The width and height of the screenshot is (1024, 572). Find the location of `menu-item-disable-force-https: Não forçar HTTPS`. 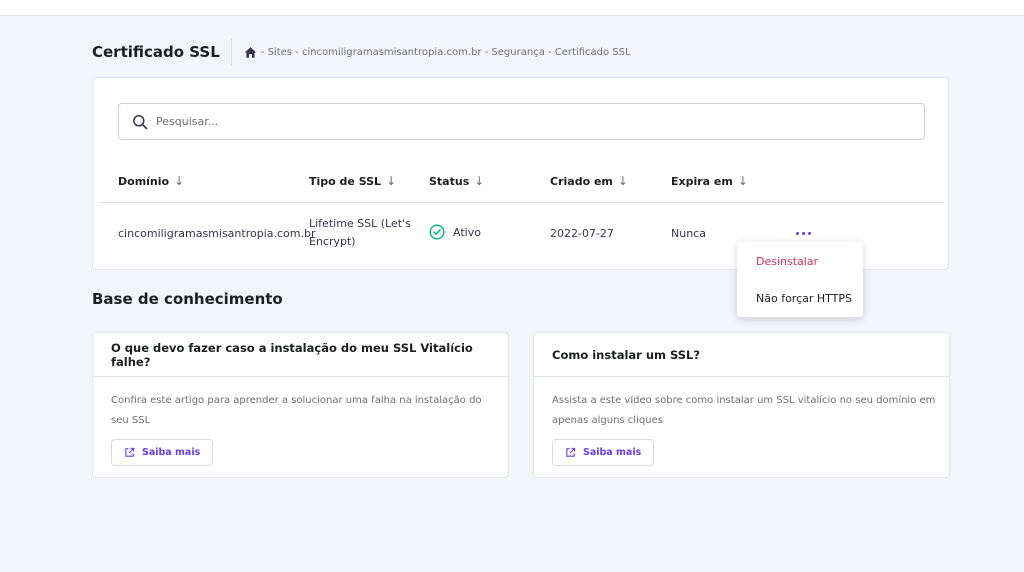

menu-item-disable-force-https: Não forçar HTTPS is located at coordinates (800, 303).